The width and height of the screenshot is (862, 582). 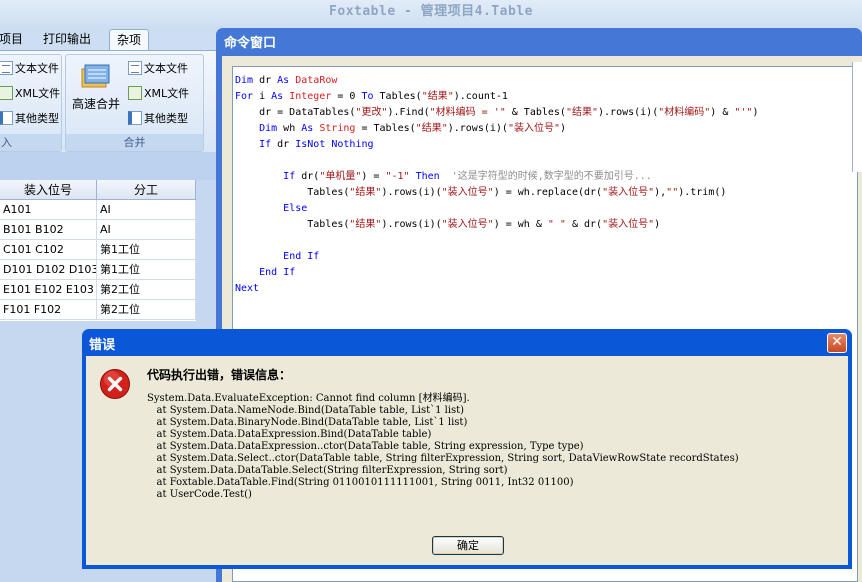 What do you see at coordinates (48, 269) in the screenshot?
I see `cell-install-position: D101 D102 D103` at bounding box center [48, 269].